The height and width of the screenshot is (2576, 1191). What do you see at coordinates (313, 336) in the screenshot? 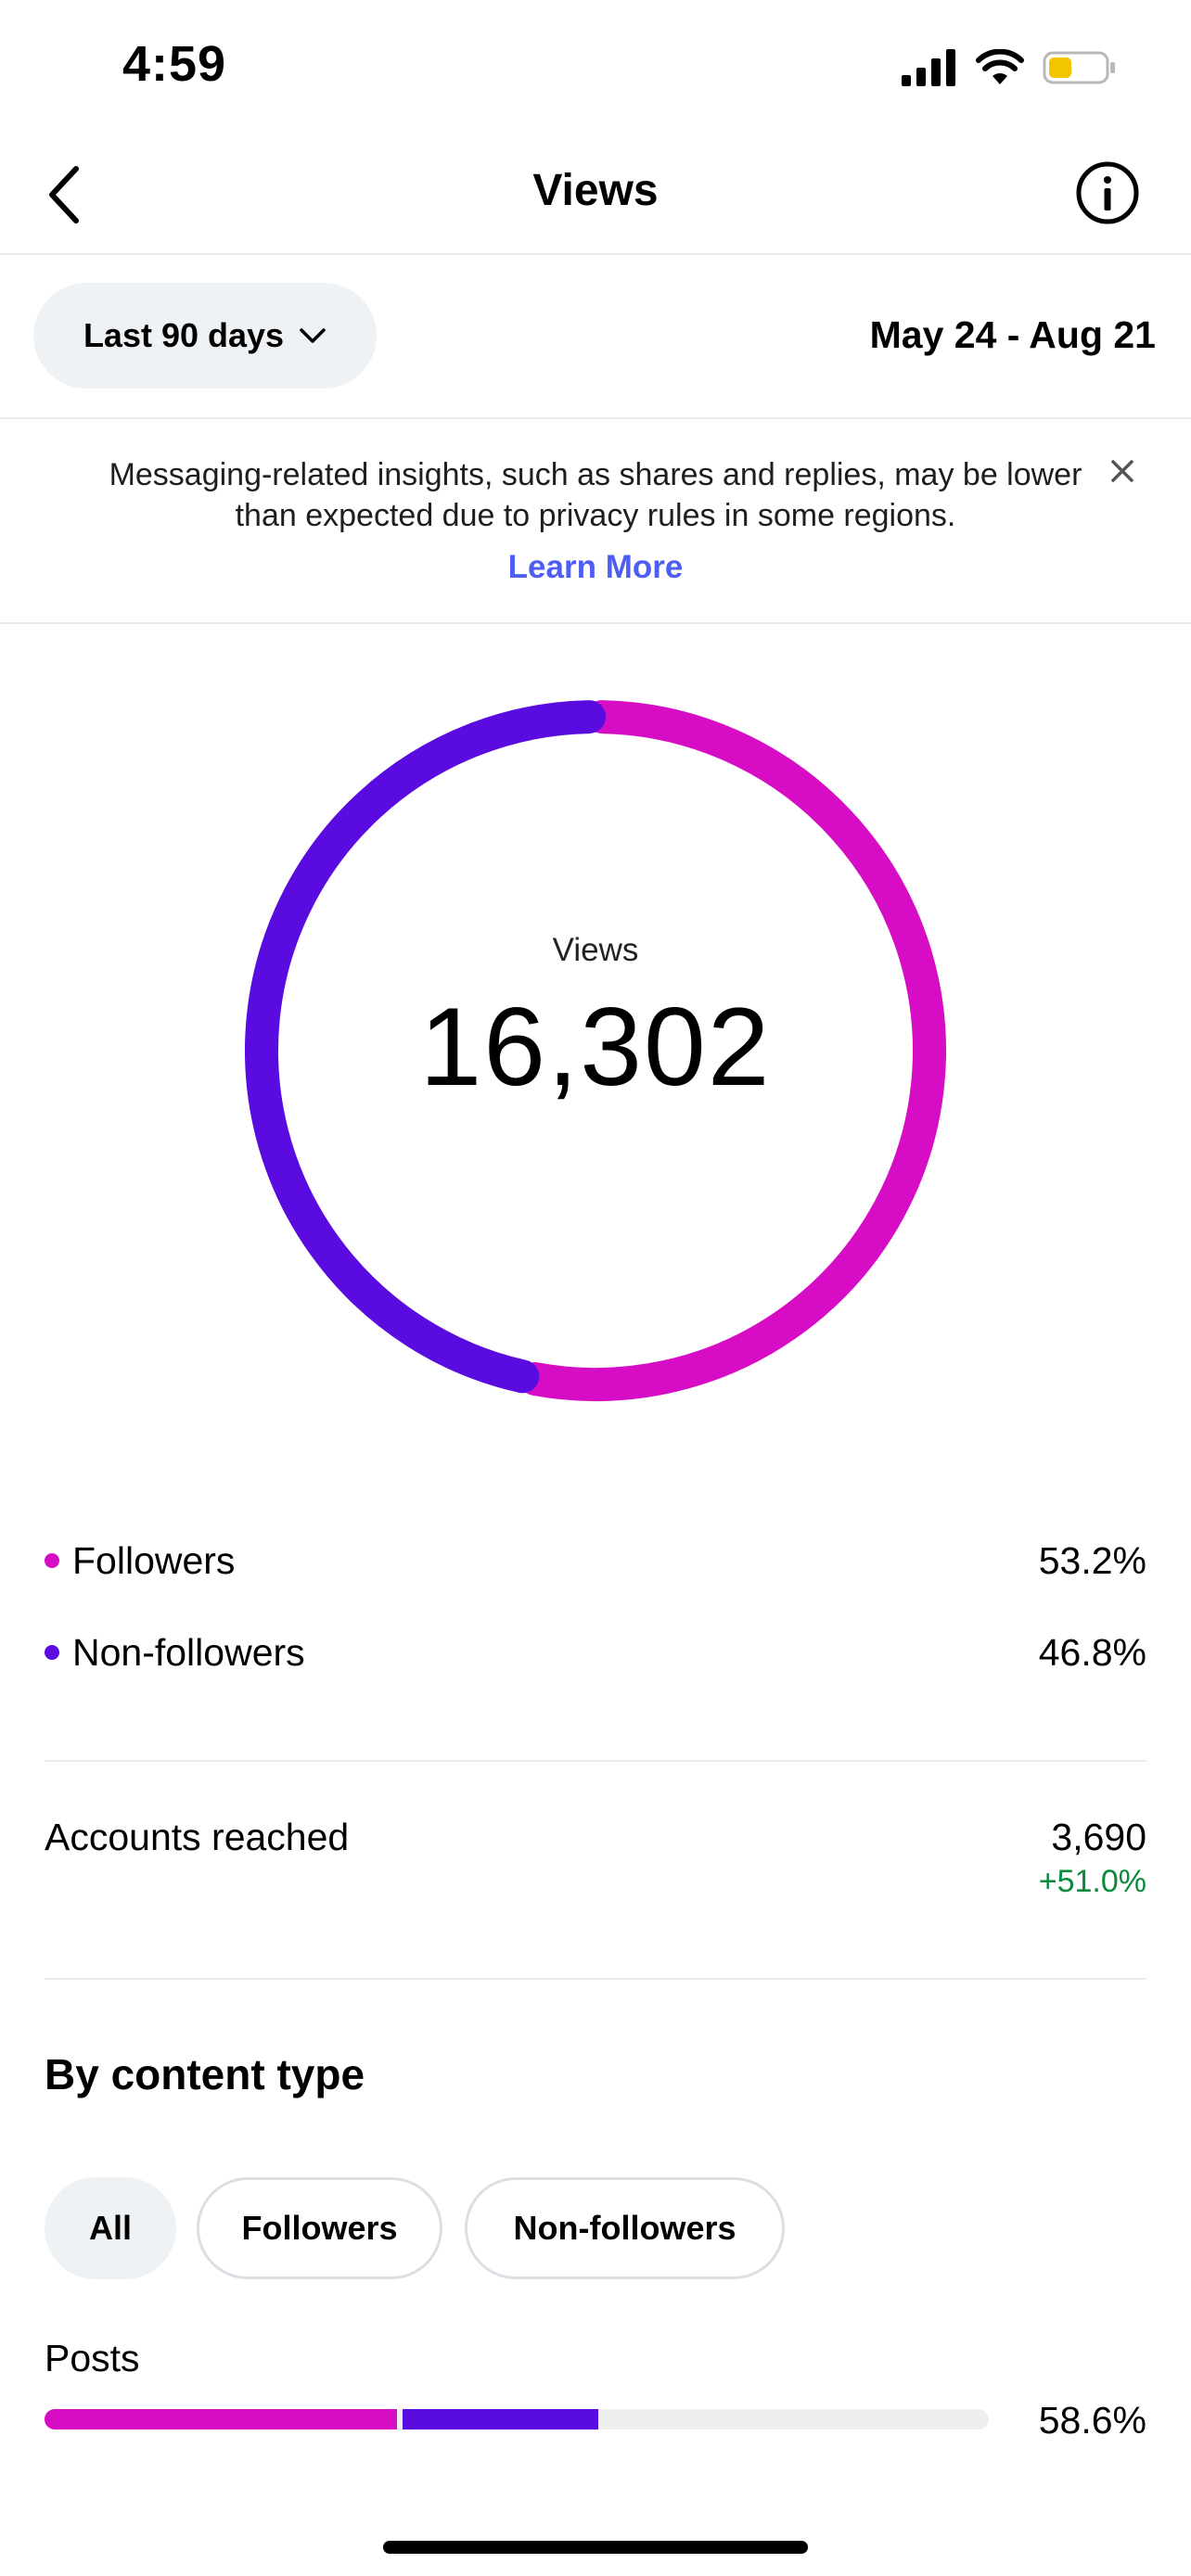
I see `chevron-down-icon` at bounding box center [313, 336].